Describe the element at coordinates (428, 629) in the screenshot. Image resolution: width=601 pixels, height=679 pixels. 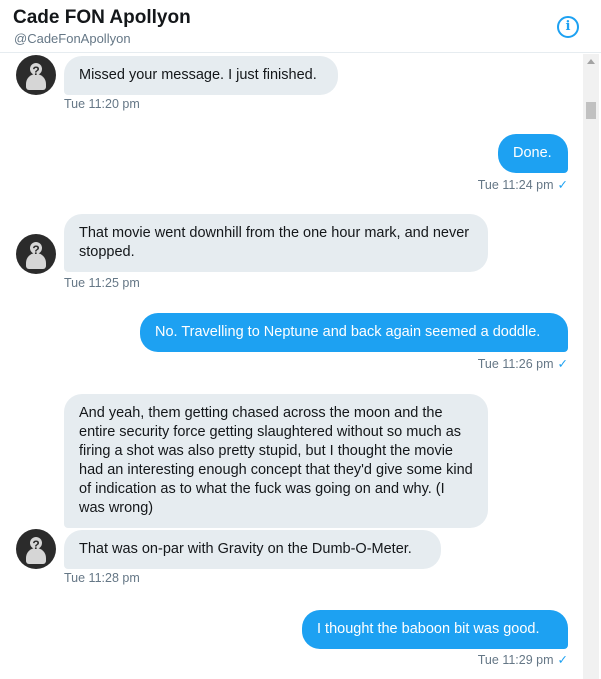
I see `message-text: I thought the baboon bit was good.` at that location.